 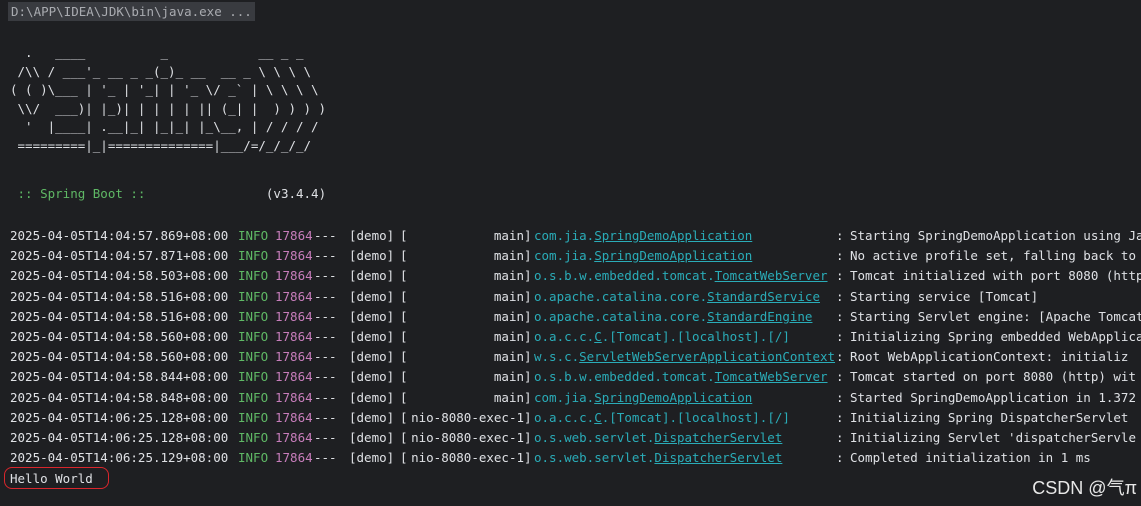 What do you see at coordinates (995, 276) in the screenshot?
I see `log-message: Tomcat initialized with port 8080 (http` at bounding box center [995, 276].